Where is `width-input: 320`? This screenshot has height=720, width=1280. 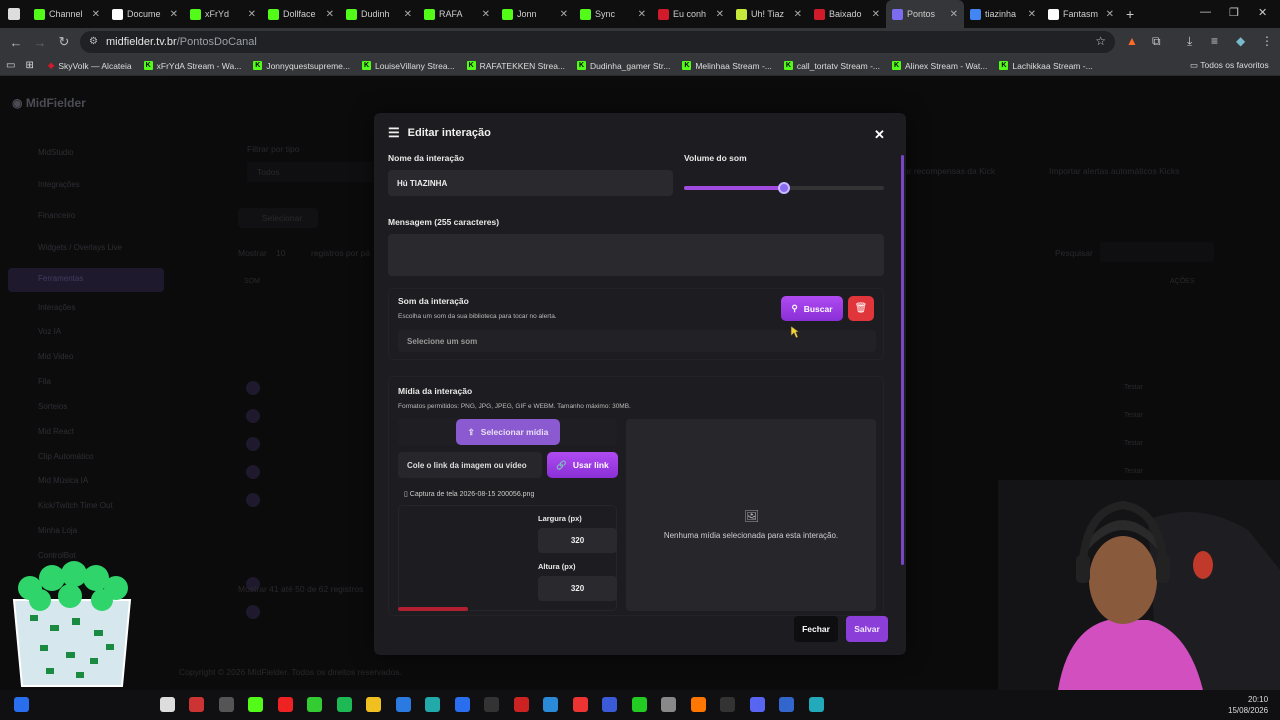
width-input: 320 is located at coordinates (577, 540).